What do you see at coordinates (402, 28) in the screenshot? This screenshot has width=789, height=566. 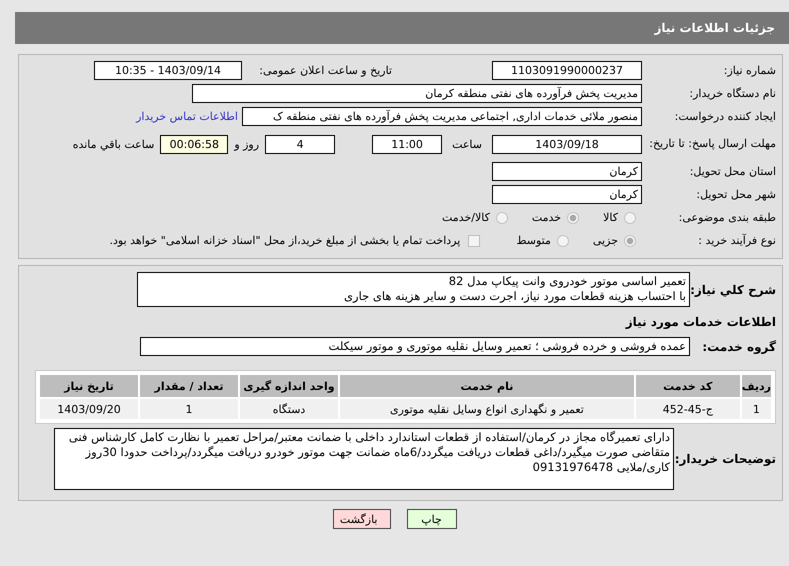 I see `page-title: جزئیات اطلاعات نیاز` at bounding box center [402, 28].